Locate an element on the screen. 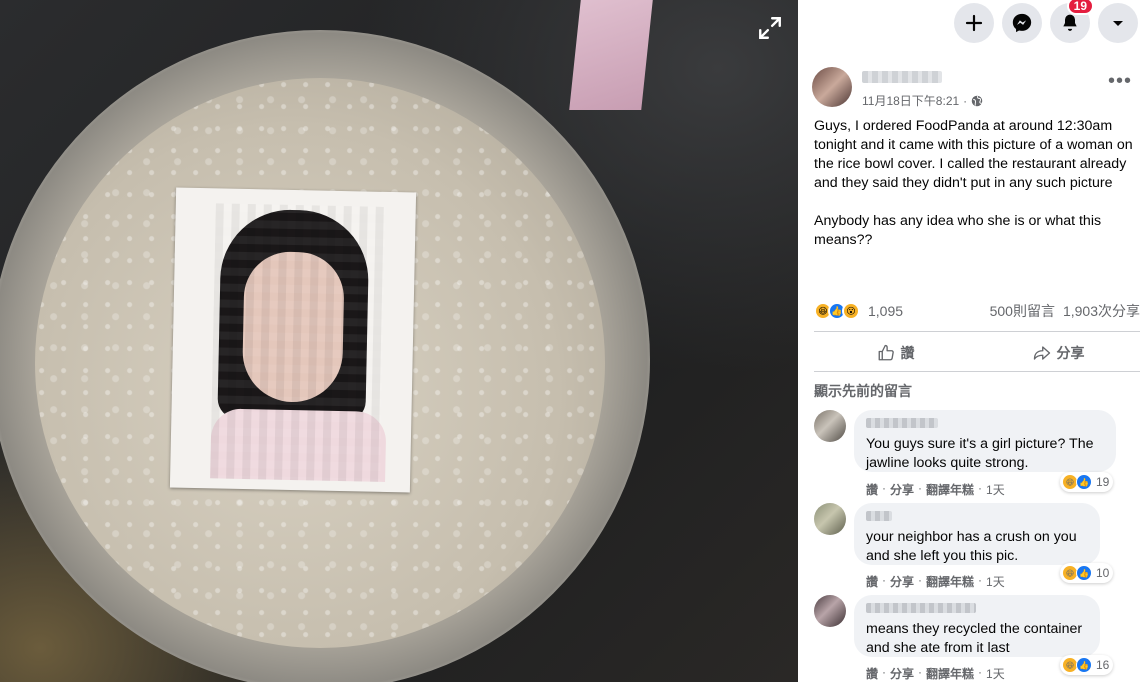 The image size is (1140, 682). create-button is located at coordinates (974, 23).